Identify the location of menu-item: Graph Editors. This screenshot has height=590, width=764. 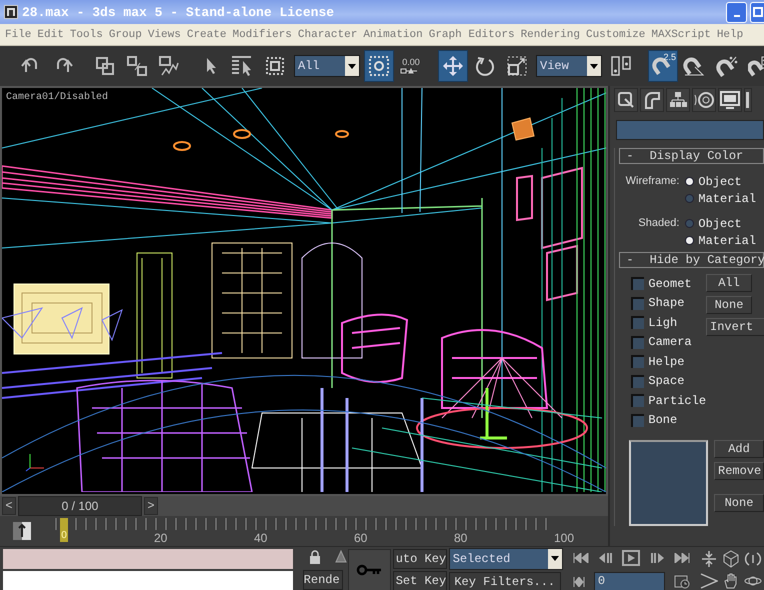
(471, 34).